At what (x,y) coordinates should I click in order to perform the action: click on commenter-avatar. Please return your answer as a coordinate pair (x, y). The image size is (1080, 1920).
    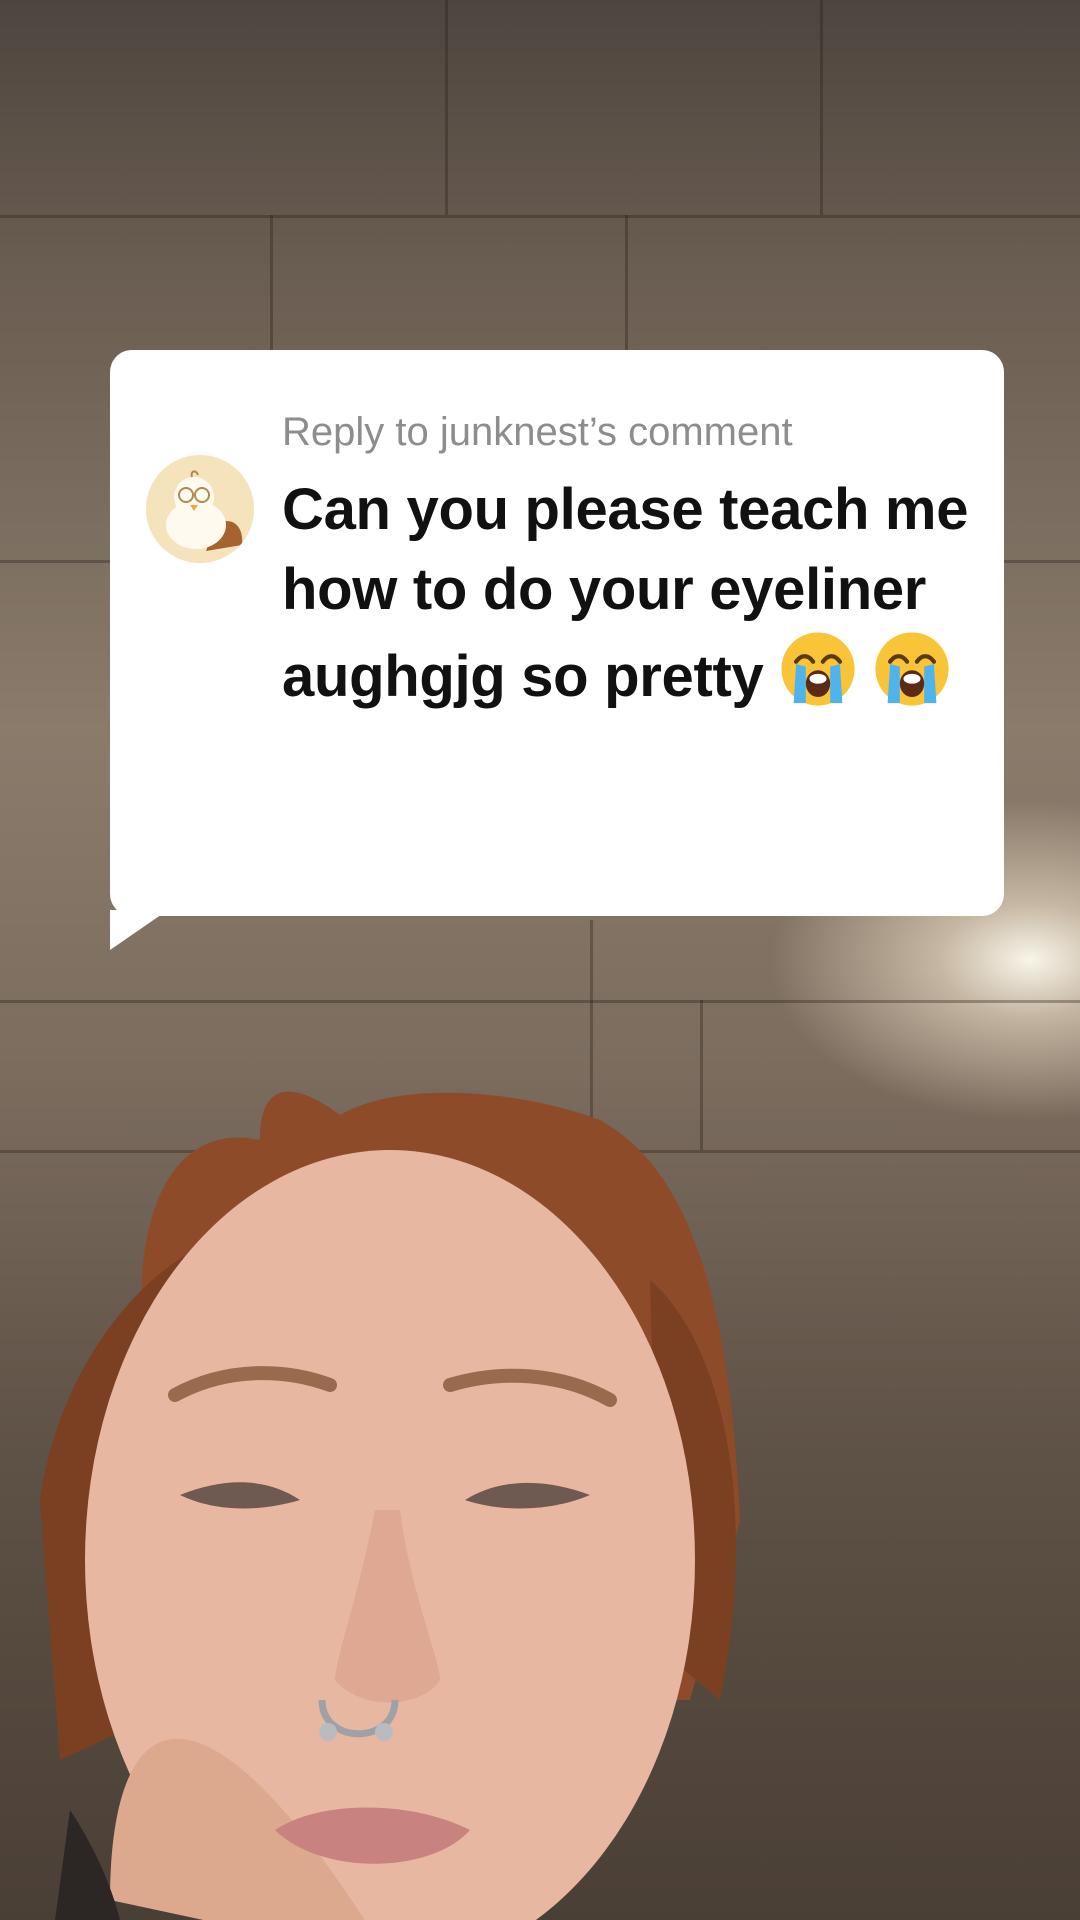
    Looking at the image, I should click on (200, 509).